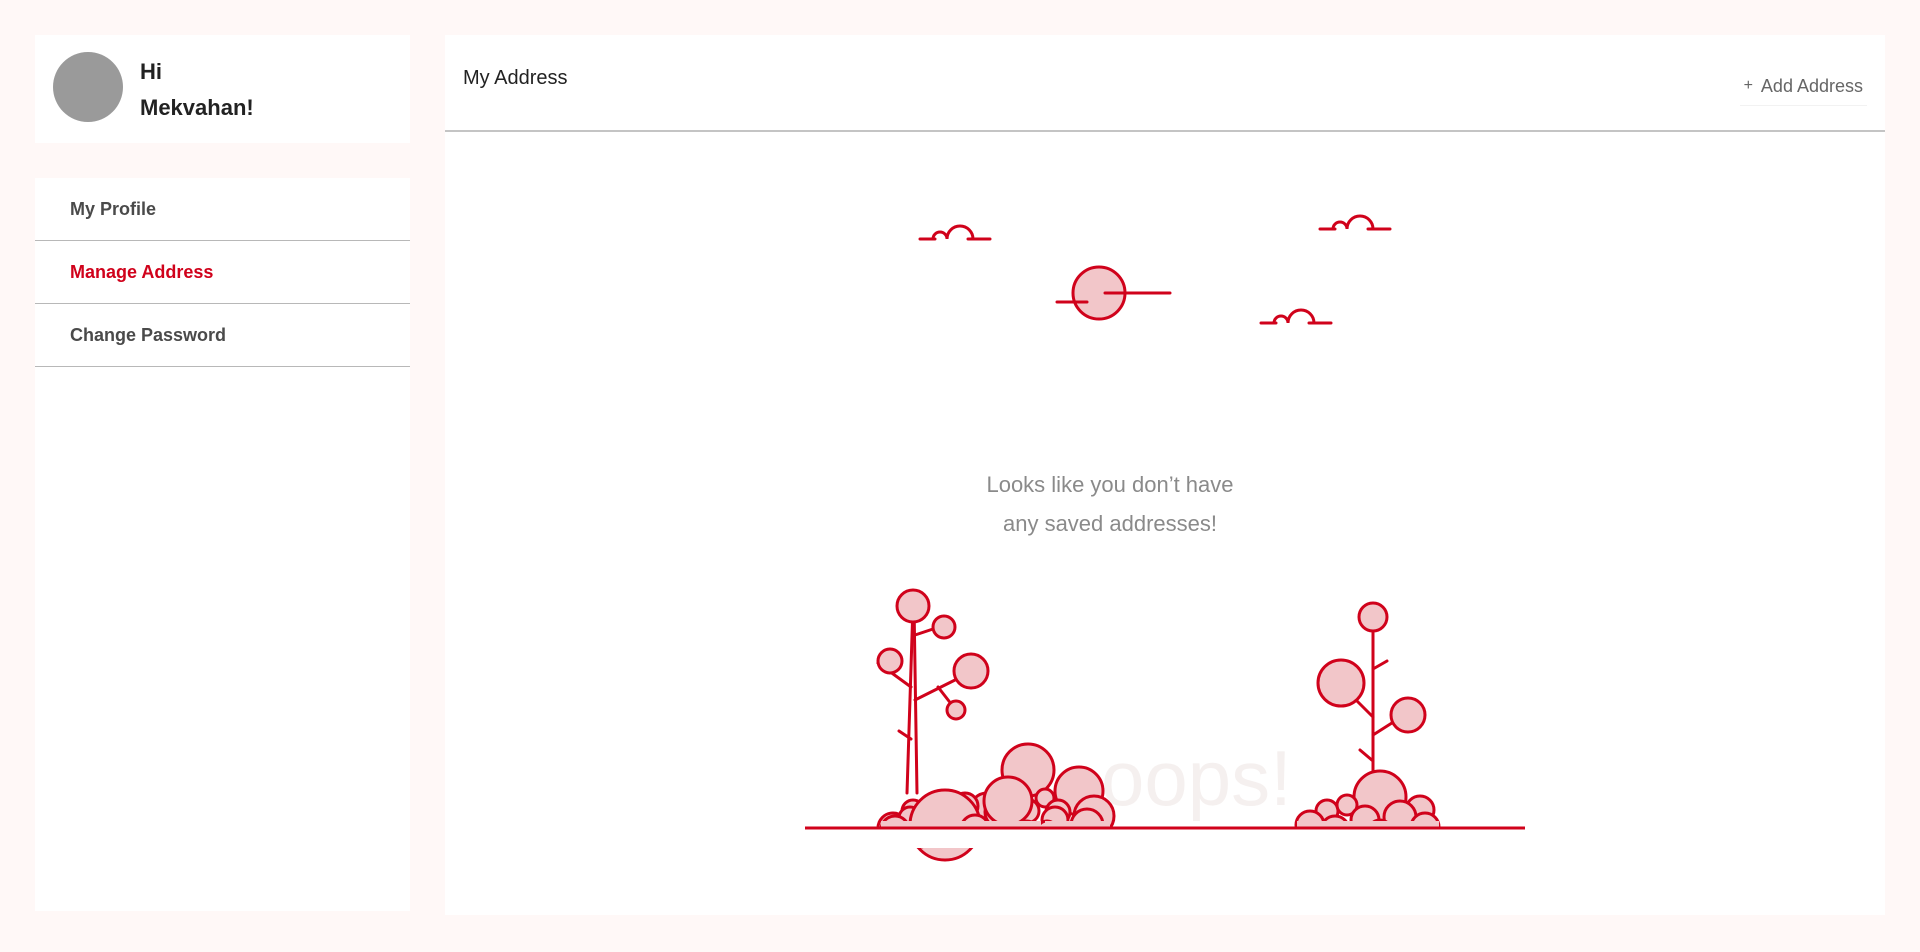 This screenshot has width=1920, height=952. What do you see at coordinates (88, 87) in the screenshot?
I see `avatar` at bounding box center [88, 87].